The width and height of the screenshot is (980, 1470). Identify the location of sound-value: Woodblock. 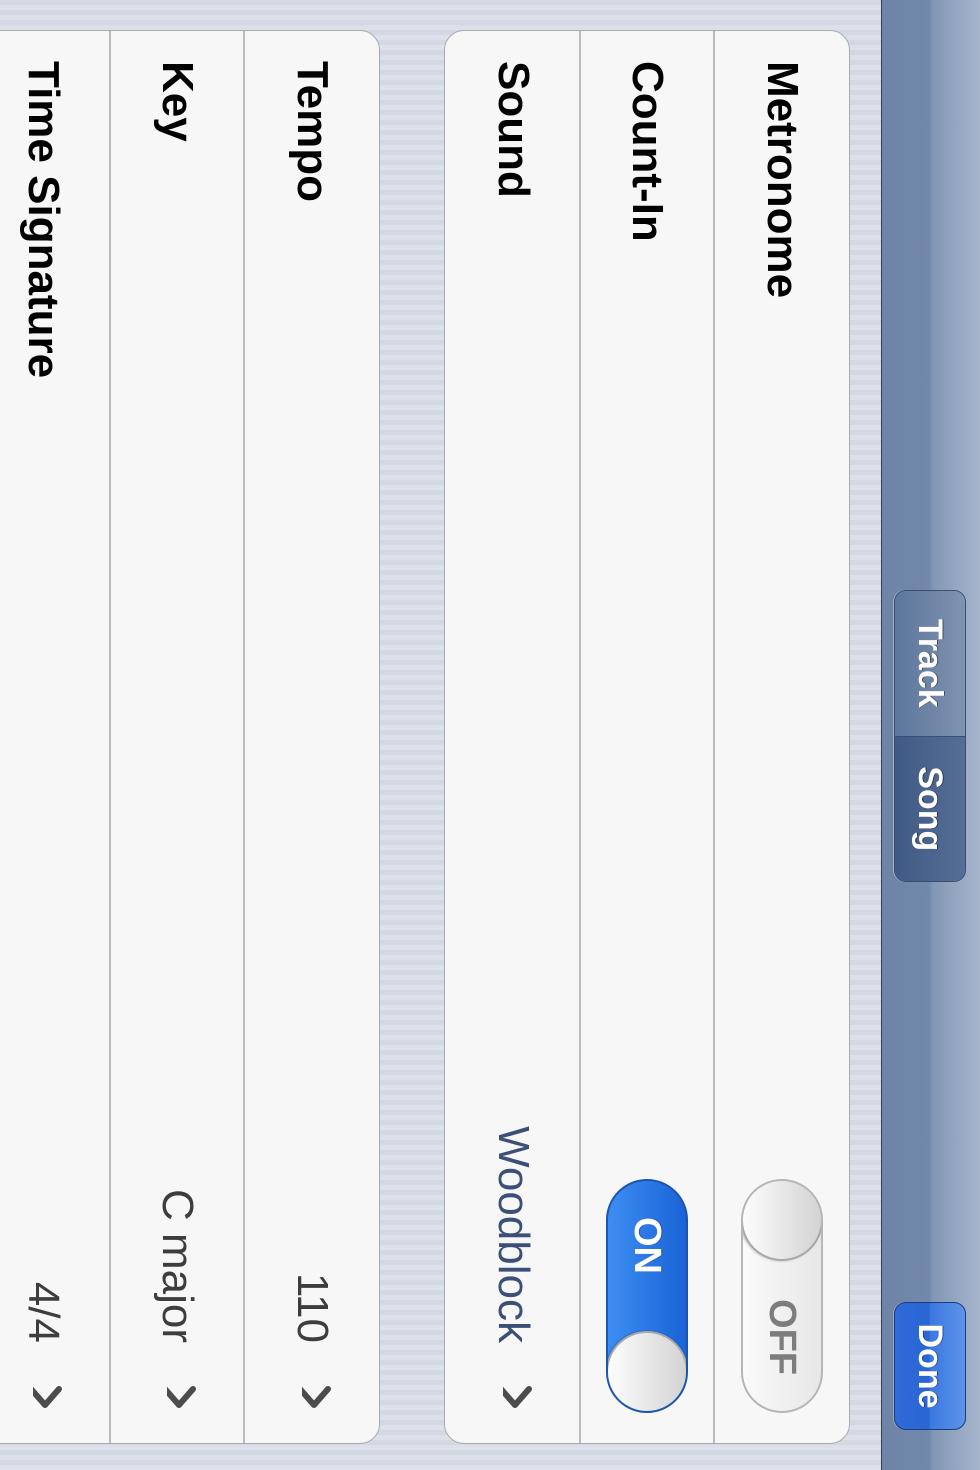
(513, 1234).